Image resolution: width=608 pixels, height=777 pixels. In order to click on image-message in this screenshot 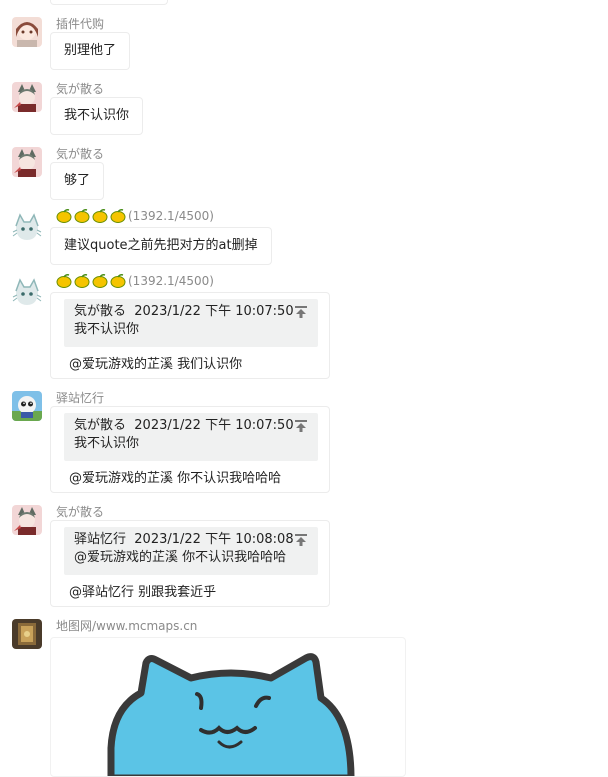, I will do `click(228, 707)`.